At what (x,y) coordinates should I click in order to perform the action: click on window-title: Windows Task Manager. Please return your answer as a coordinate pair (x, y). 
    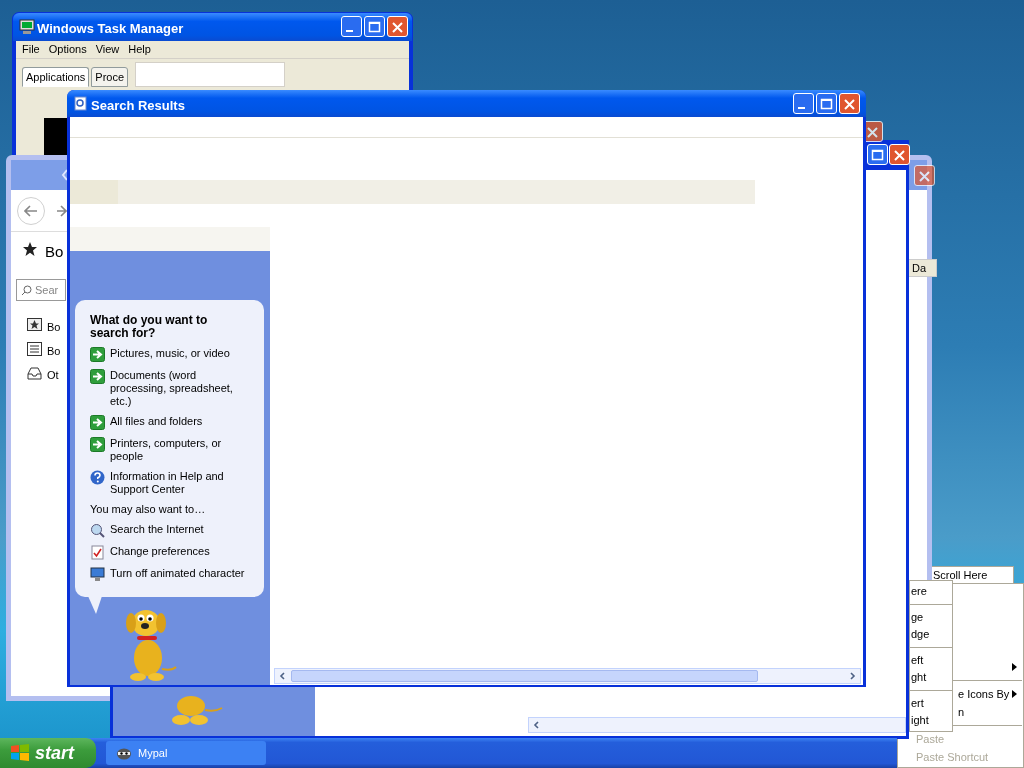
    Looking at the image, I should click on (110, 29).